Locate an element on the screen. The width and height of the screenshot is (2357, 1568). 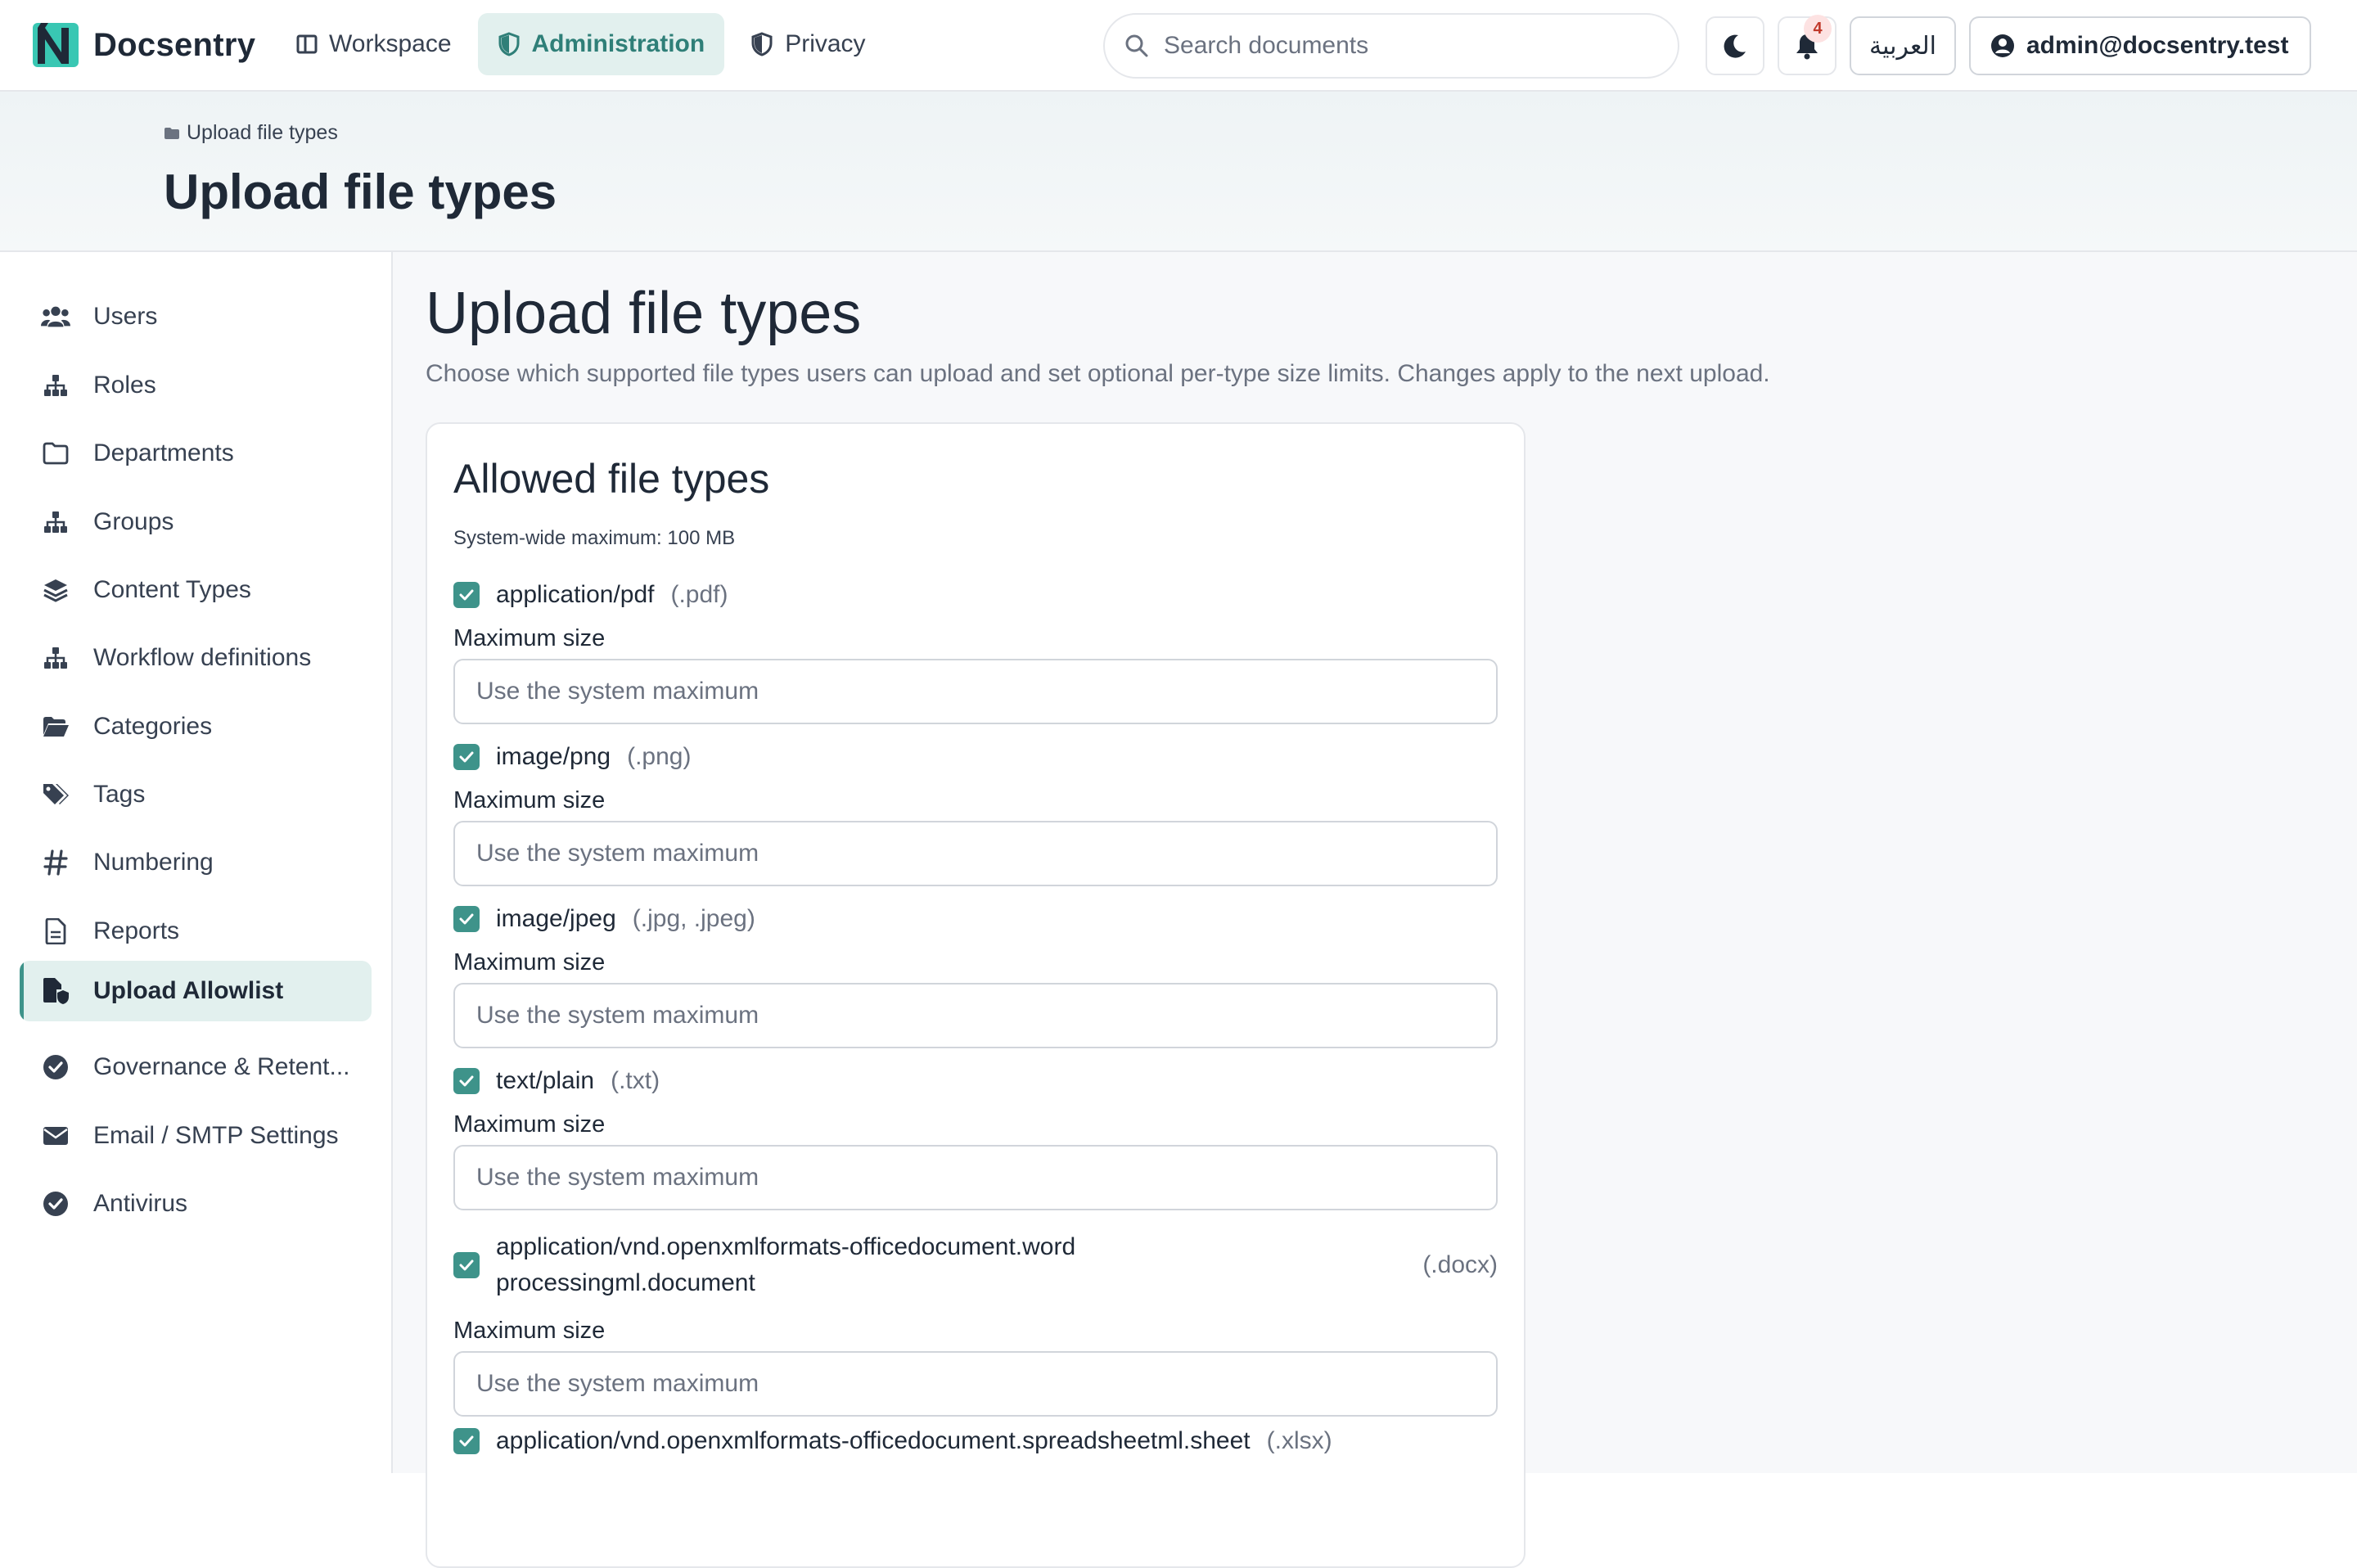
sidebar-item-upload-allowlist: Upload Allowlist is located at coordinates (196, 991).